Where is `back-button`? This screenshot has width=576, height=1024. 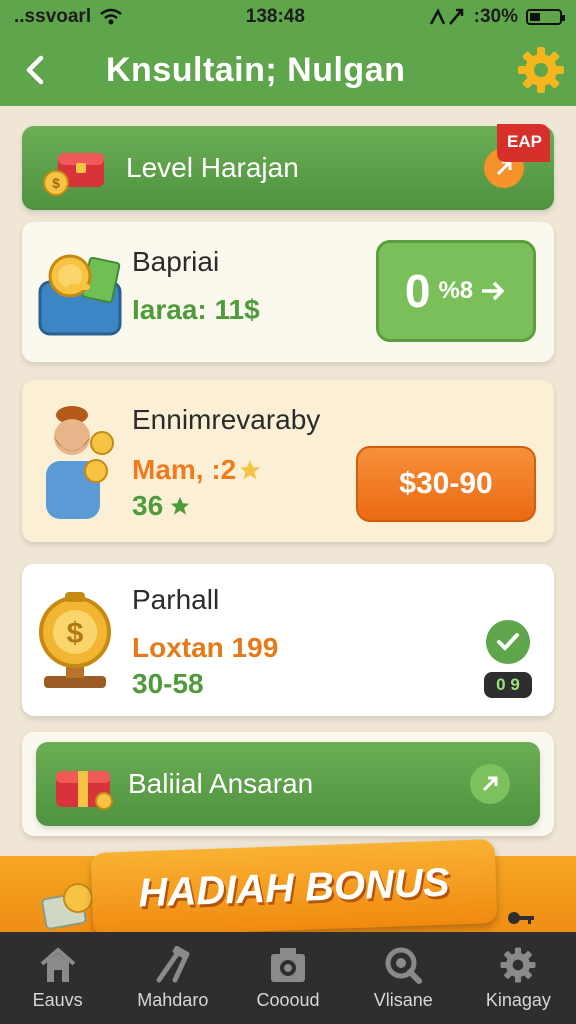
back-button is located at coordinates (35, 70).